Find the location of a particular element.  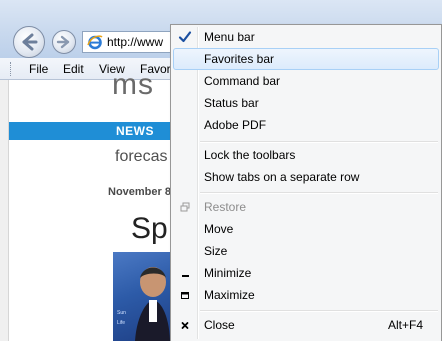

menu-item-size: Size is located at coordinates (306, 251).